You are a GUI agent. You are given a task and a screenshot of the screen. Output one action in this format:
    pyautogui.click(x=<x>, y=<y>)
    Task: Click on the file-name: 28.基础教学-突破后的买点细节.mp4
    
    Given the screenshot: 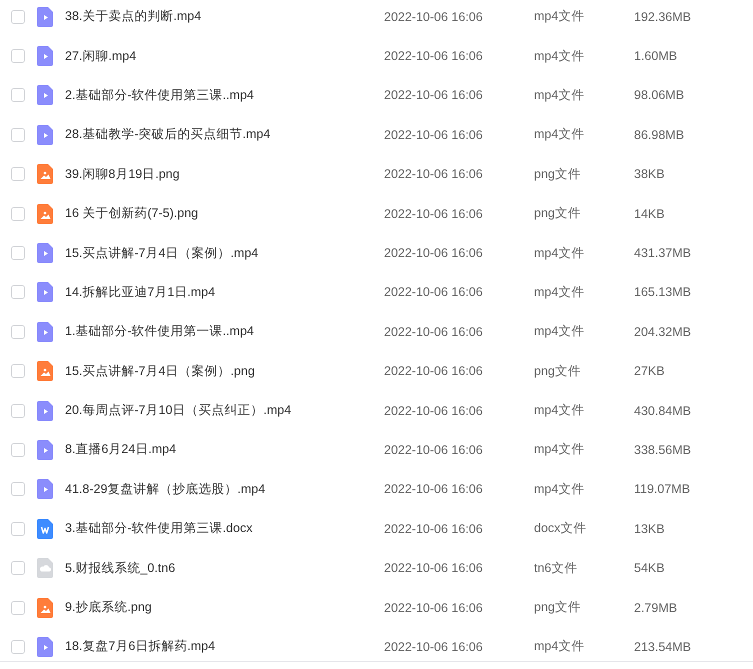 What is the action you would take?
    pyautogui.click(x=224, y=135)
    